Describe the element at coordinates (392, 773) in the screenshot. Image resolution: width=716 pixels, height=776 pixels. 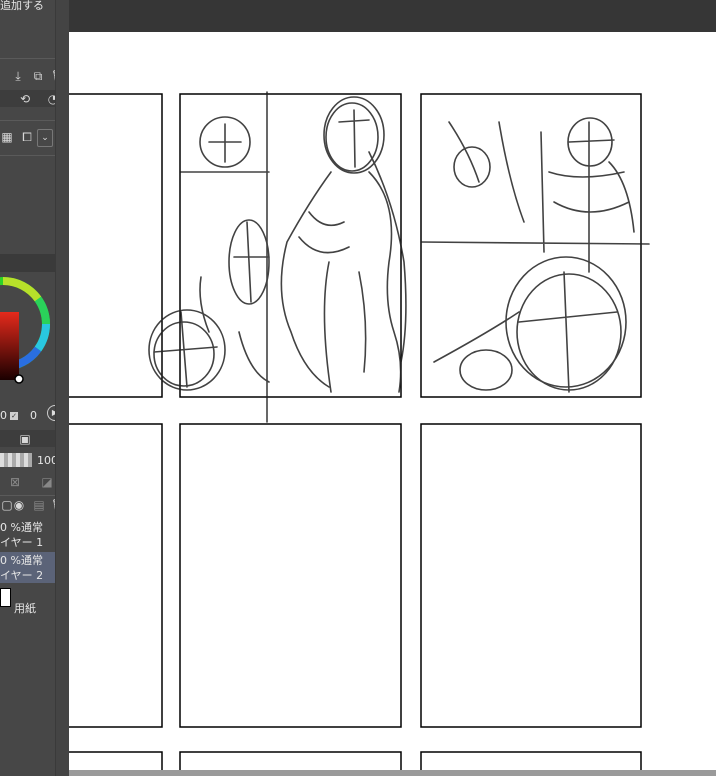
I see `horizontal-scrollbar` at that location.